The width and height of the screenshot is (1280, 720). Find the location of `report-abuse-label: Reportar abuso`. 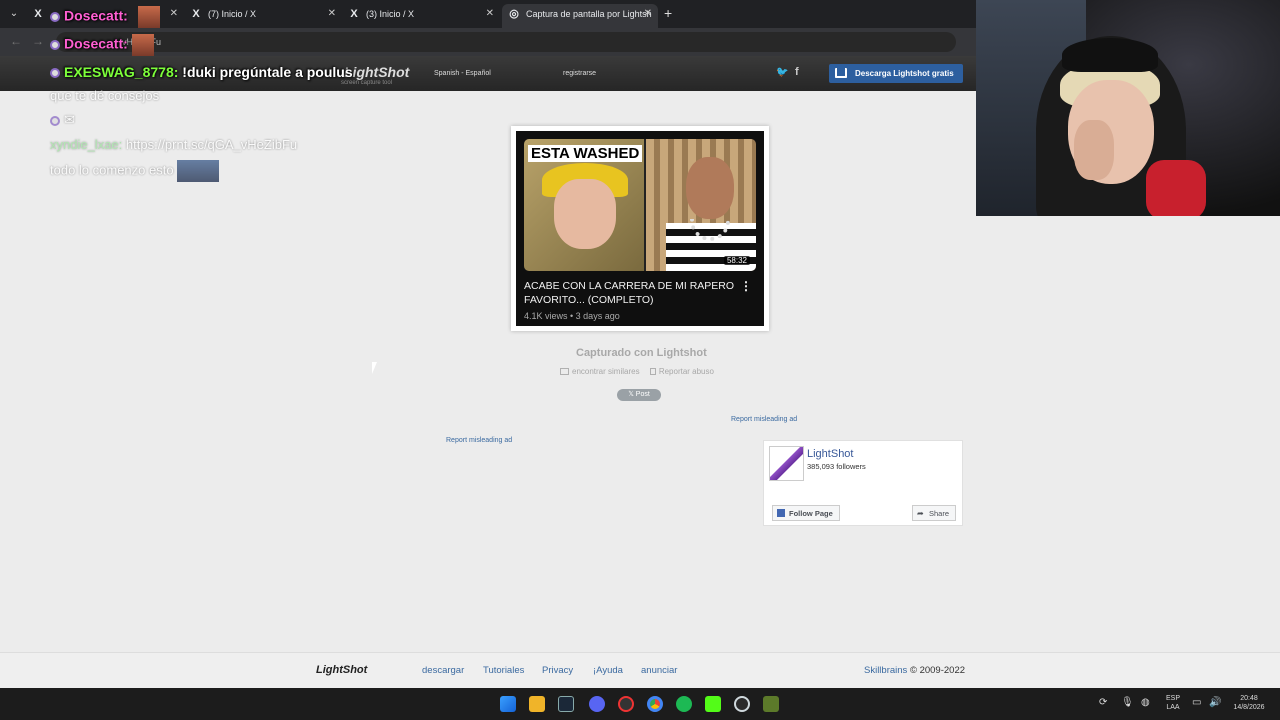

report-abuse-label: Reportar abuso is located at coordinates (686, 371).